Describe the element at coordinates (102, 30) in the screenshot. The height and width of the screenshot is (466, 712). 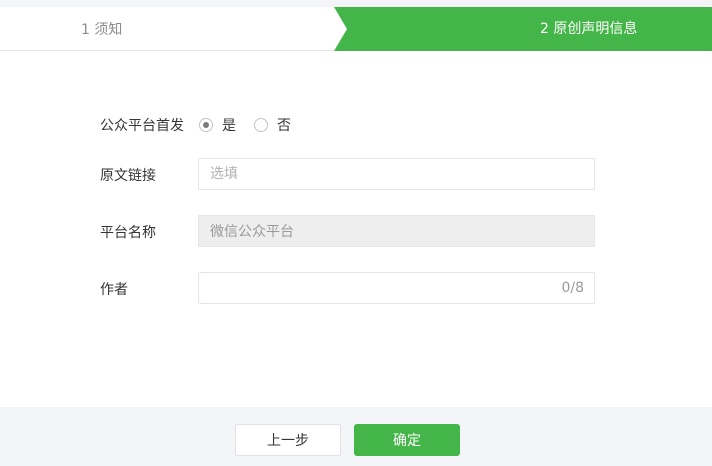
I see `step-notice-label: 1 须知` at that location.